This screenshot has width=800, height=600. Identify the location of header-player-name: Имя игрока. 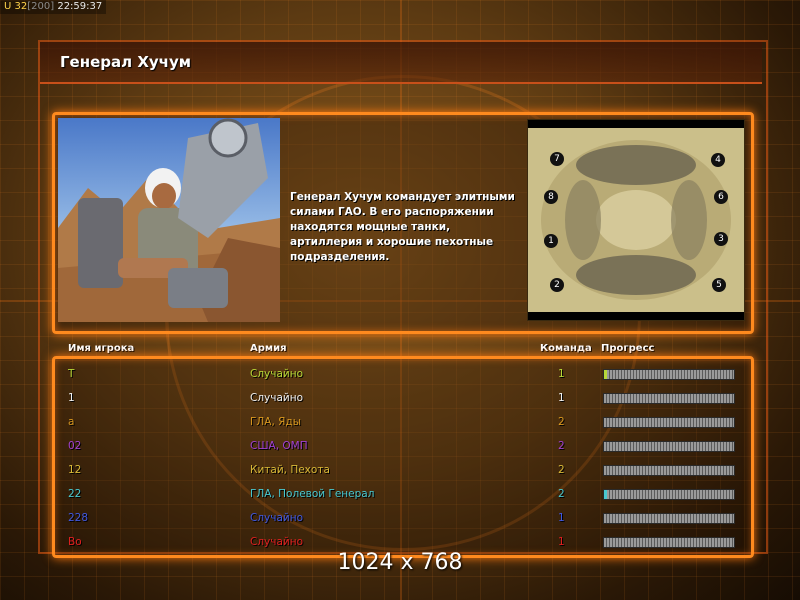
(101, 348).